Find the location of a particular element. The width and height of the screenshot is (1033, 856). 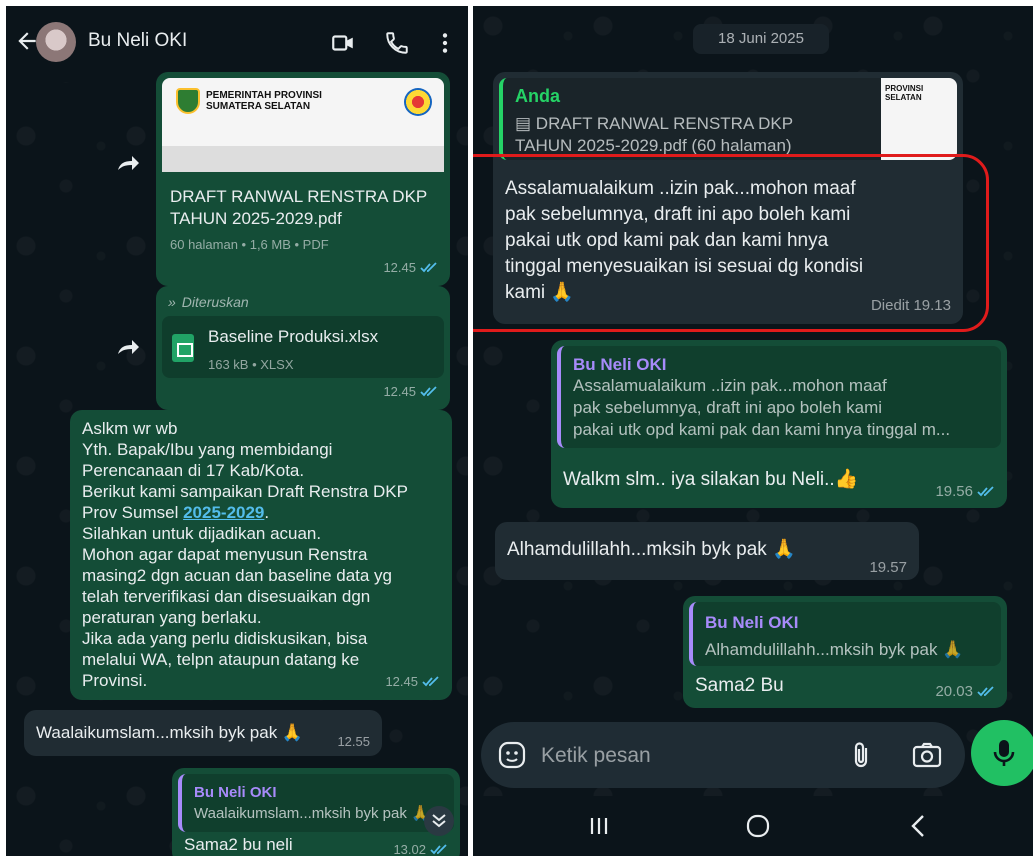

quote-text: Alhamdulillahh...mksih byk pak 🙏 is located at coordinates (834, 649).